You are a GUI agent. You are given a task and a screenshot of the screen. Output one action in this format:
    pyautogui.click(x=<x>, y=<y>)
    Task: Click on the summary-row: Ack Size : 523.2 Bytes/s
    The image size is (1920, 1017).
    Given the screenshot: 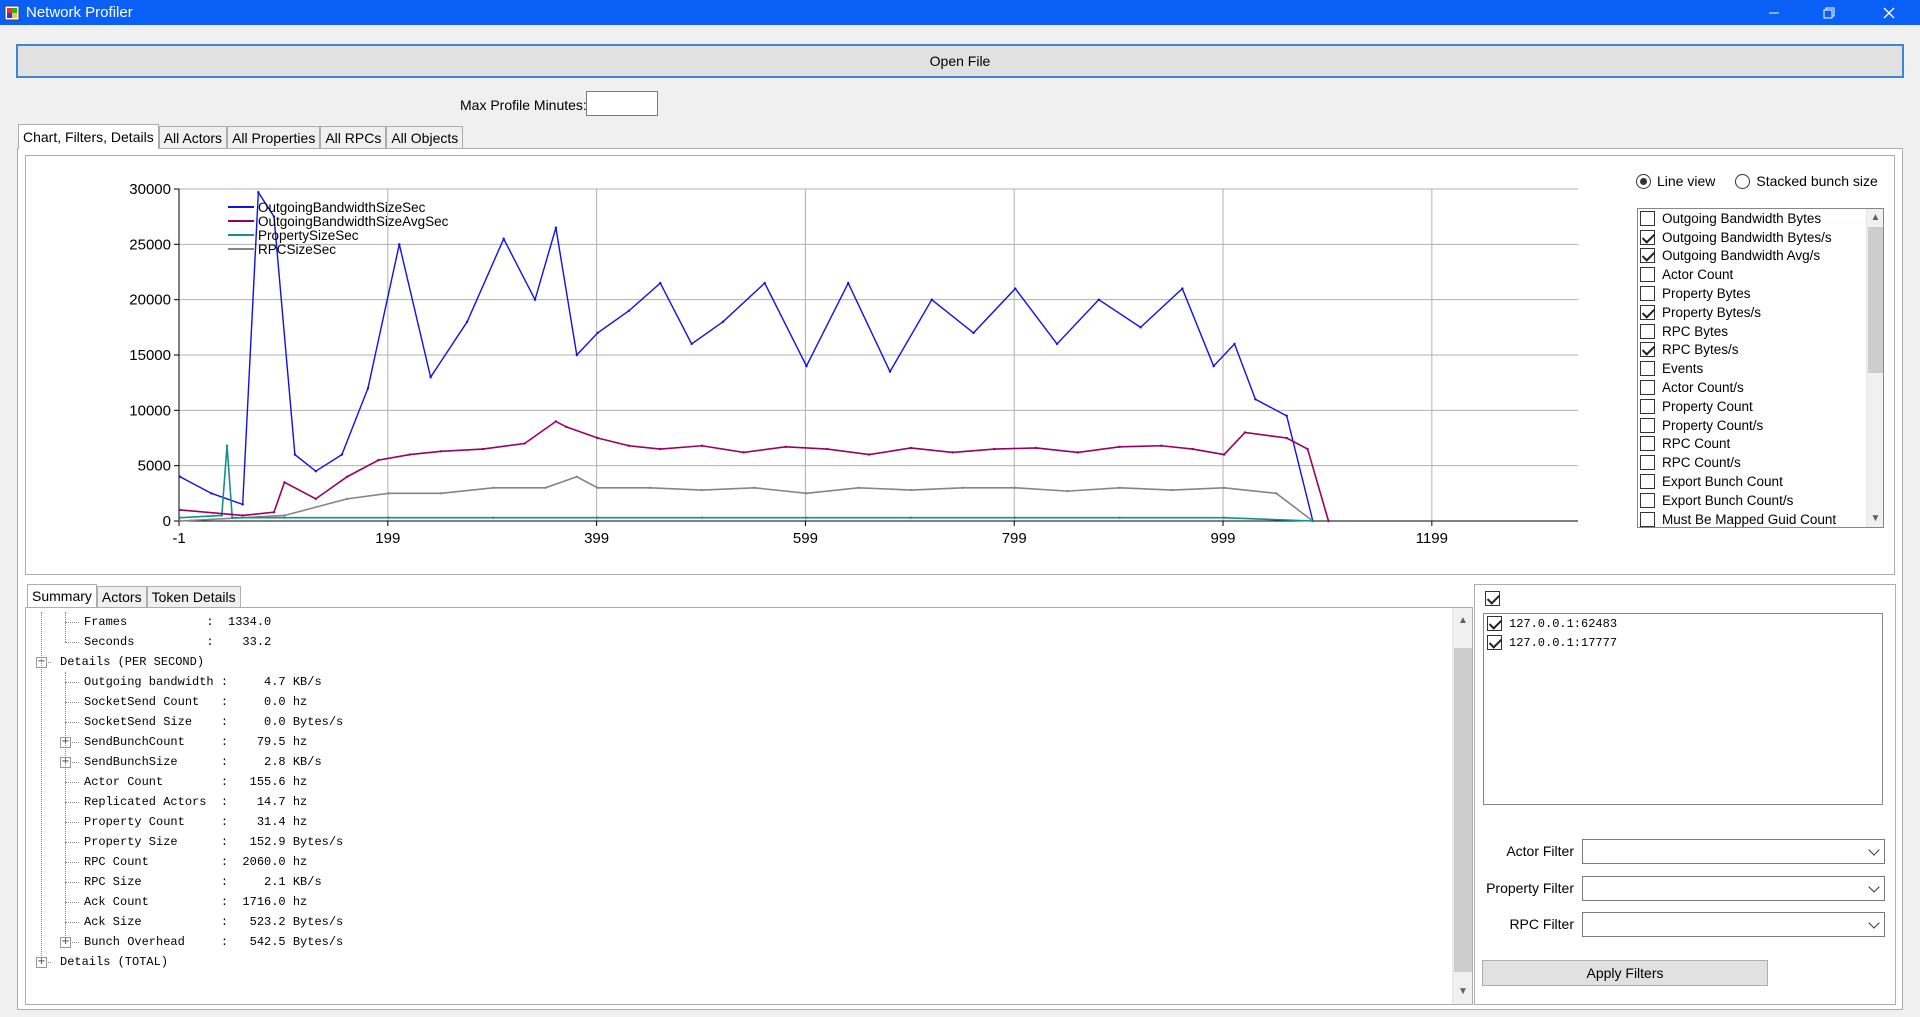 What is the action you would take?
    pyautogui.click(x=213, y=922)
    